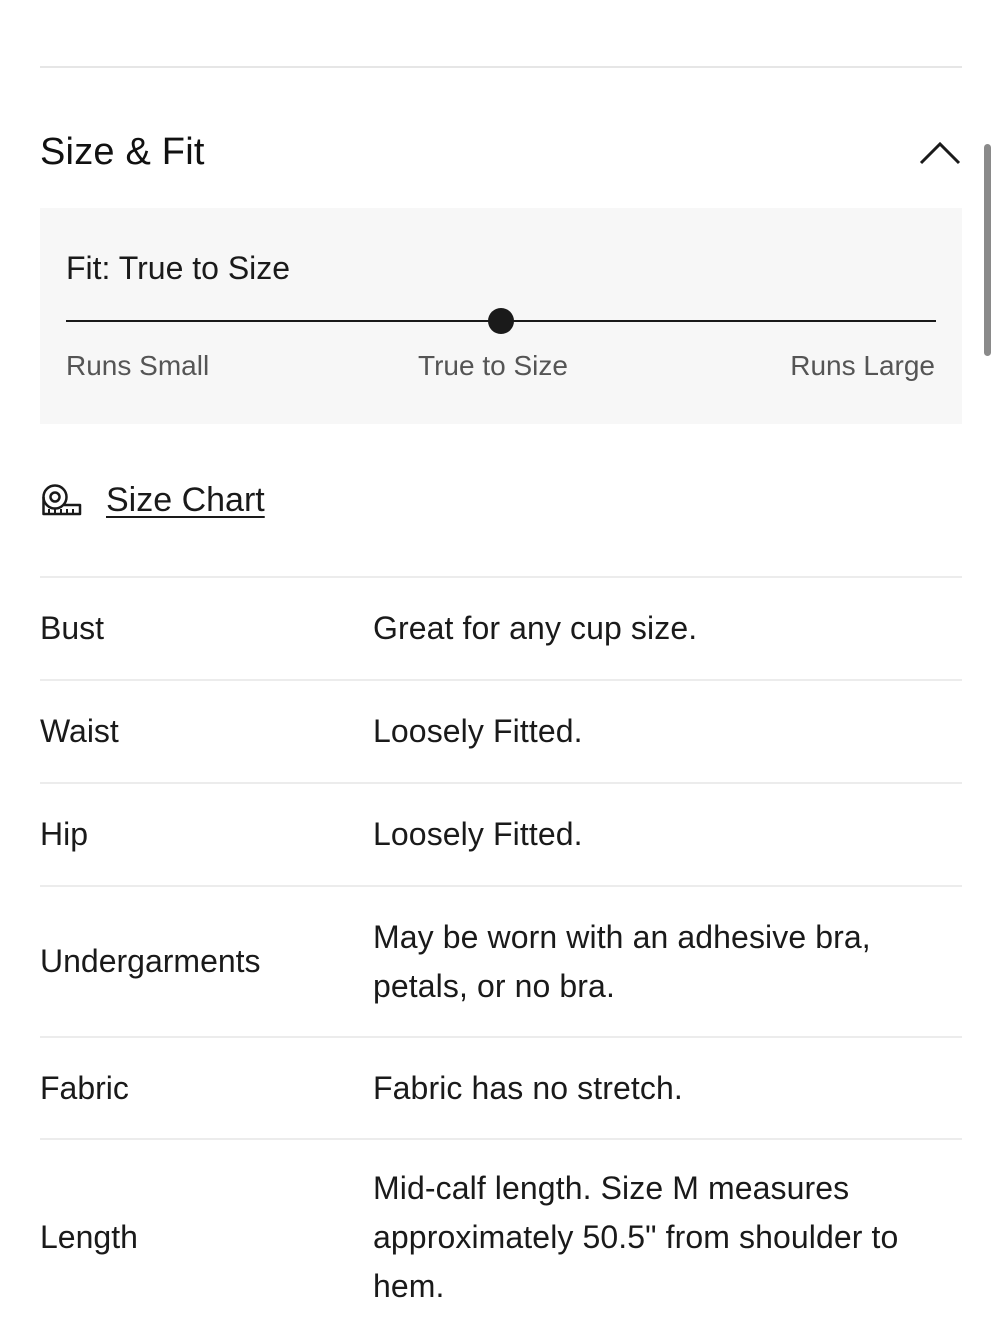 The height and width of the screenshot is (1334, 1000). I want to click on size-chart-label: Size Chart, so click(185, 500).